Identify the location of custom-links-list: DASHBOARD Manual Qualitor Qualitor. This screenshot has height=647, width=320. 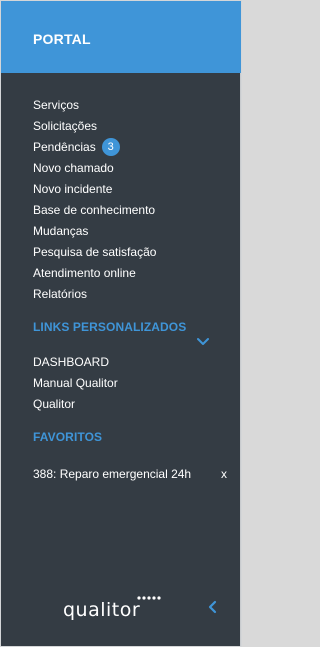
(75, 383).